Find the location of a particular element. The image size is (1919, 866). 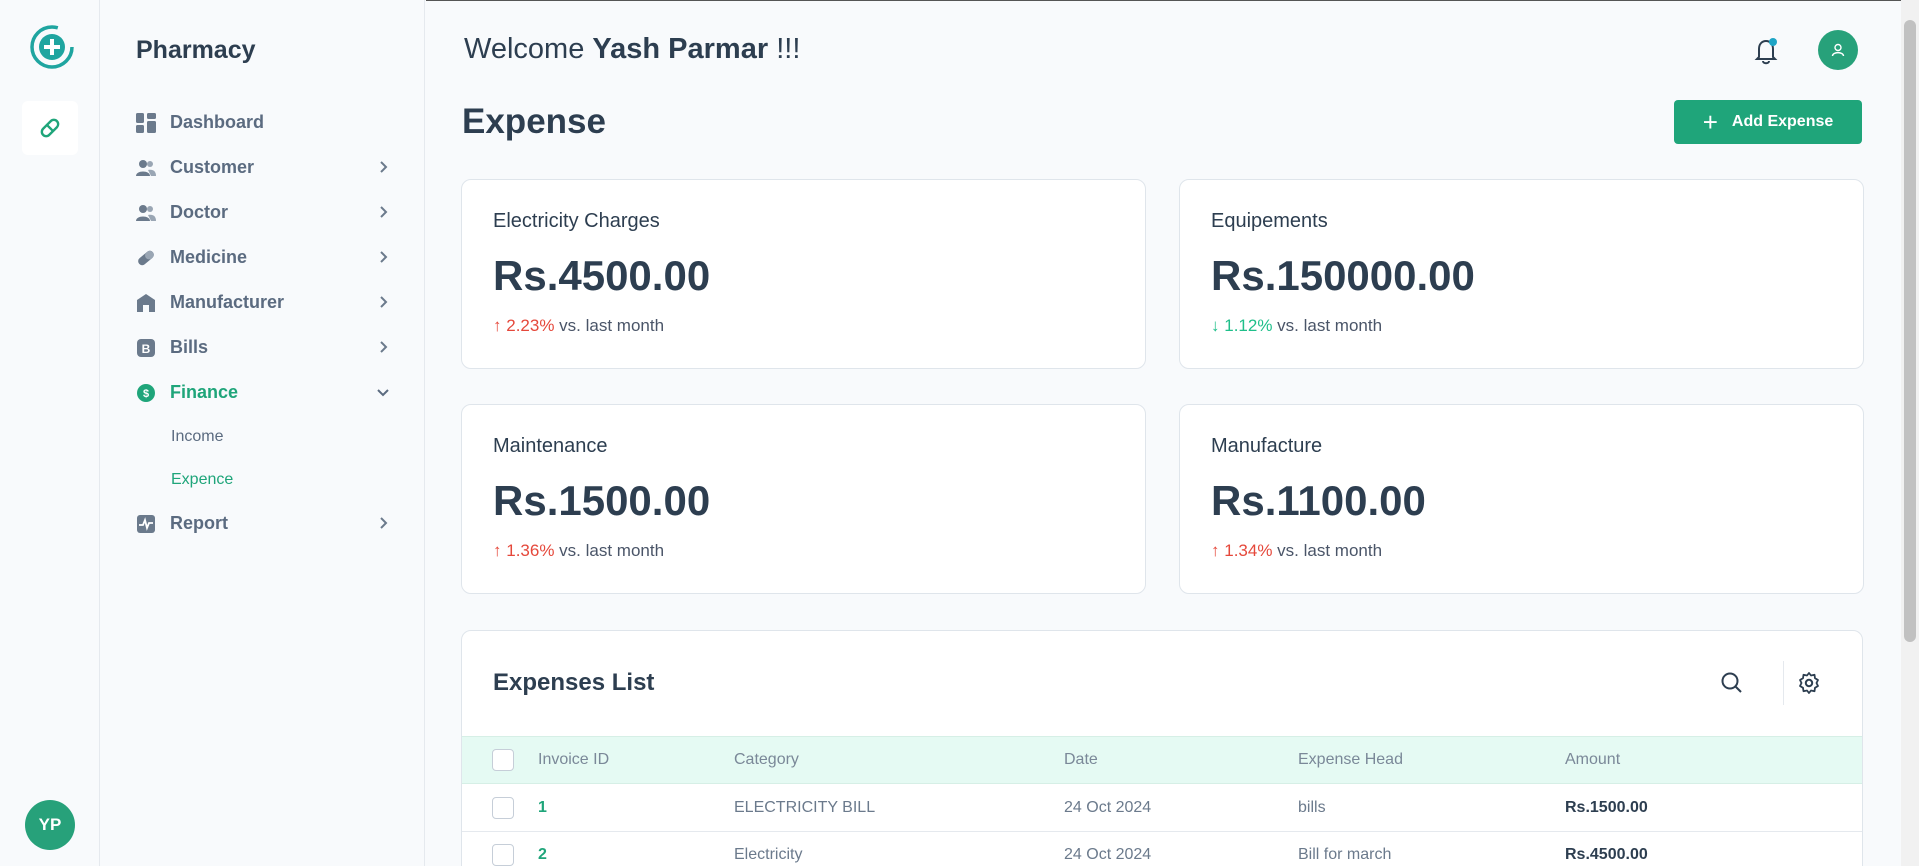

sidebar-item-label: Dashboard is located at coordinates (217, 122).